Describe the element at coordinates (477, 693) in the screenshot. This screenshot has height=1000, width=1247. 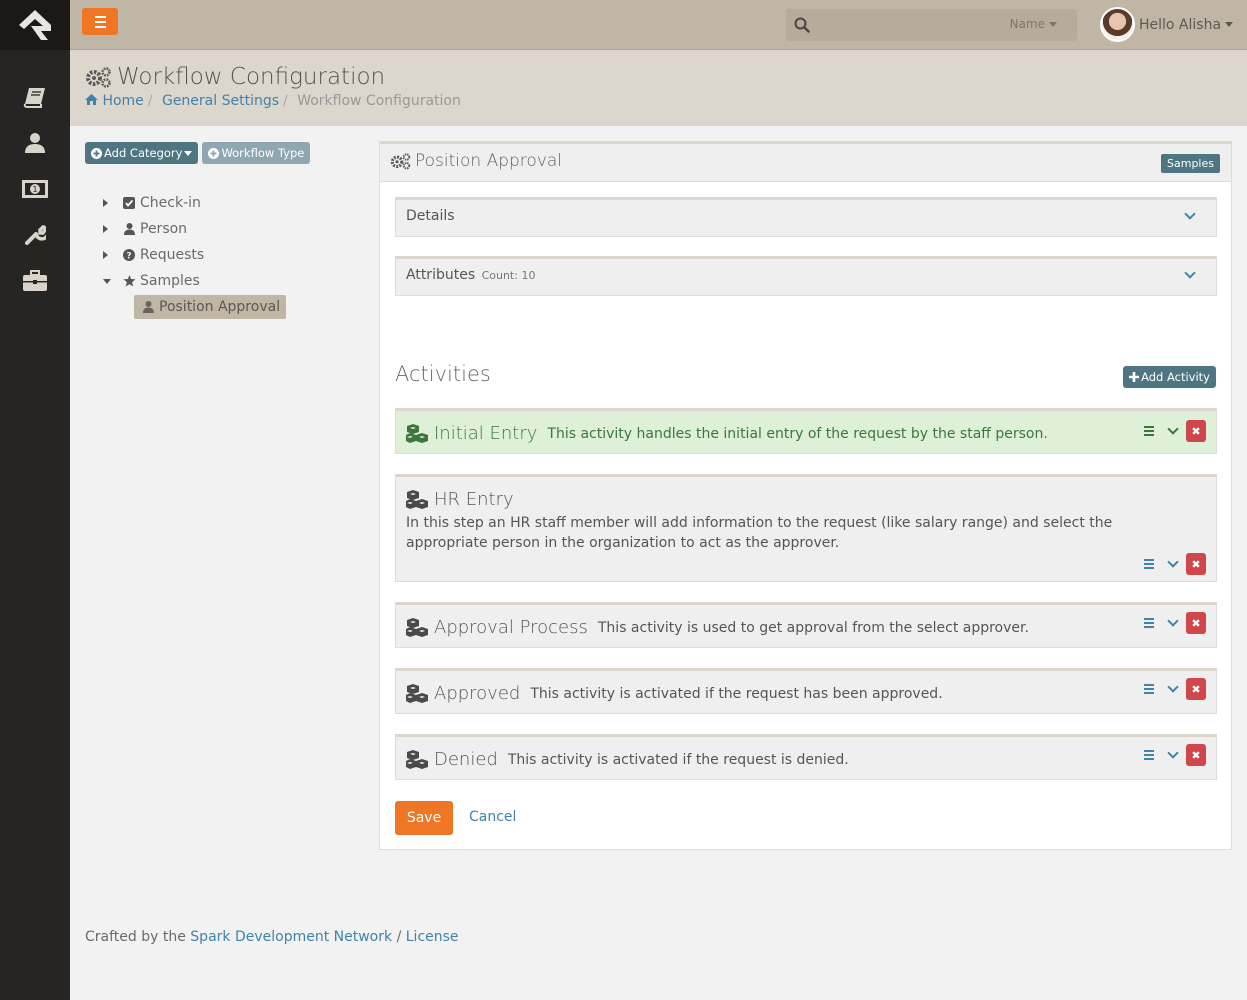
I see `activity-name: Approved` at that location.